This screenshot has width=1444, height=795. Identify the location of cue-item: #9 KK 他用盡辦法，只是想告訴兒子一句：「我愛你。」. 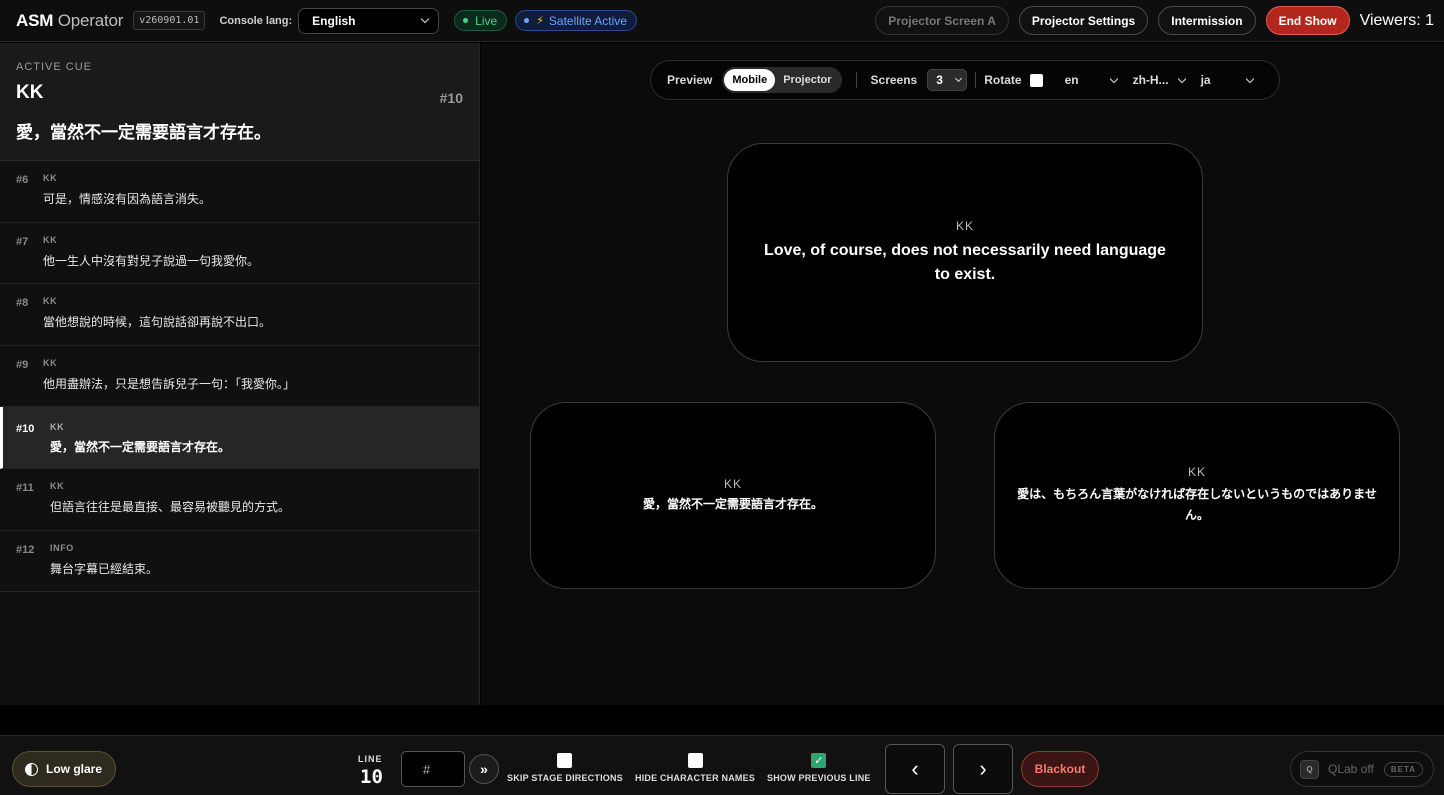
(239, 377).